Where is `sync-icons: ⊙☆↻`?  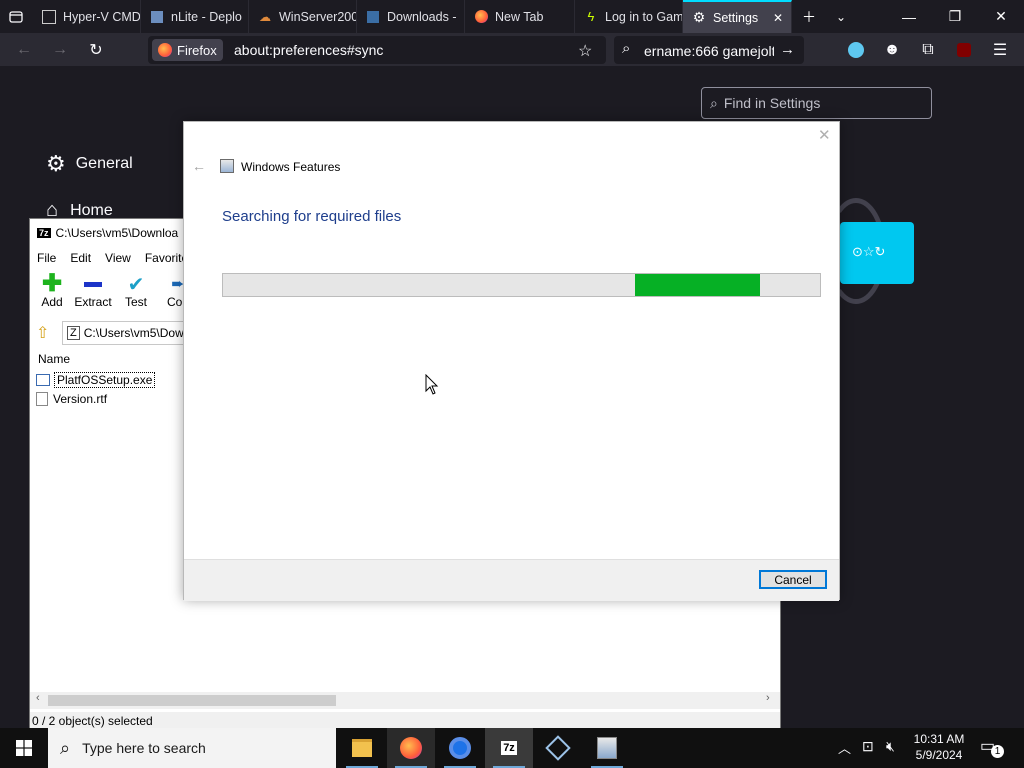 sync-icons: ⊙☆↻ is located at coordinates (869, 251).